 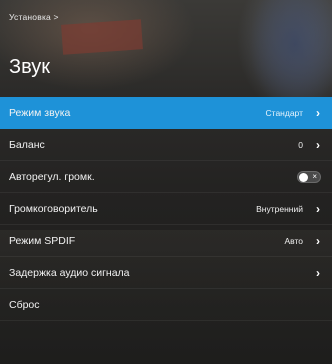 I want to click on auto-volume-toggle: ×, so click(x=309, y=176).